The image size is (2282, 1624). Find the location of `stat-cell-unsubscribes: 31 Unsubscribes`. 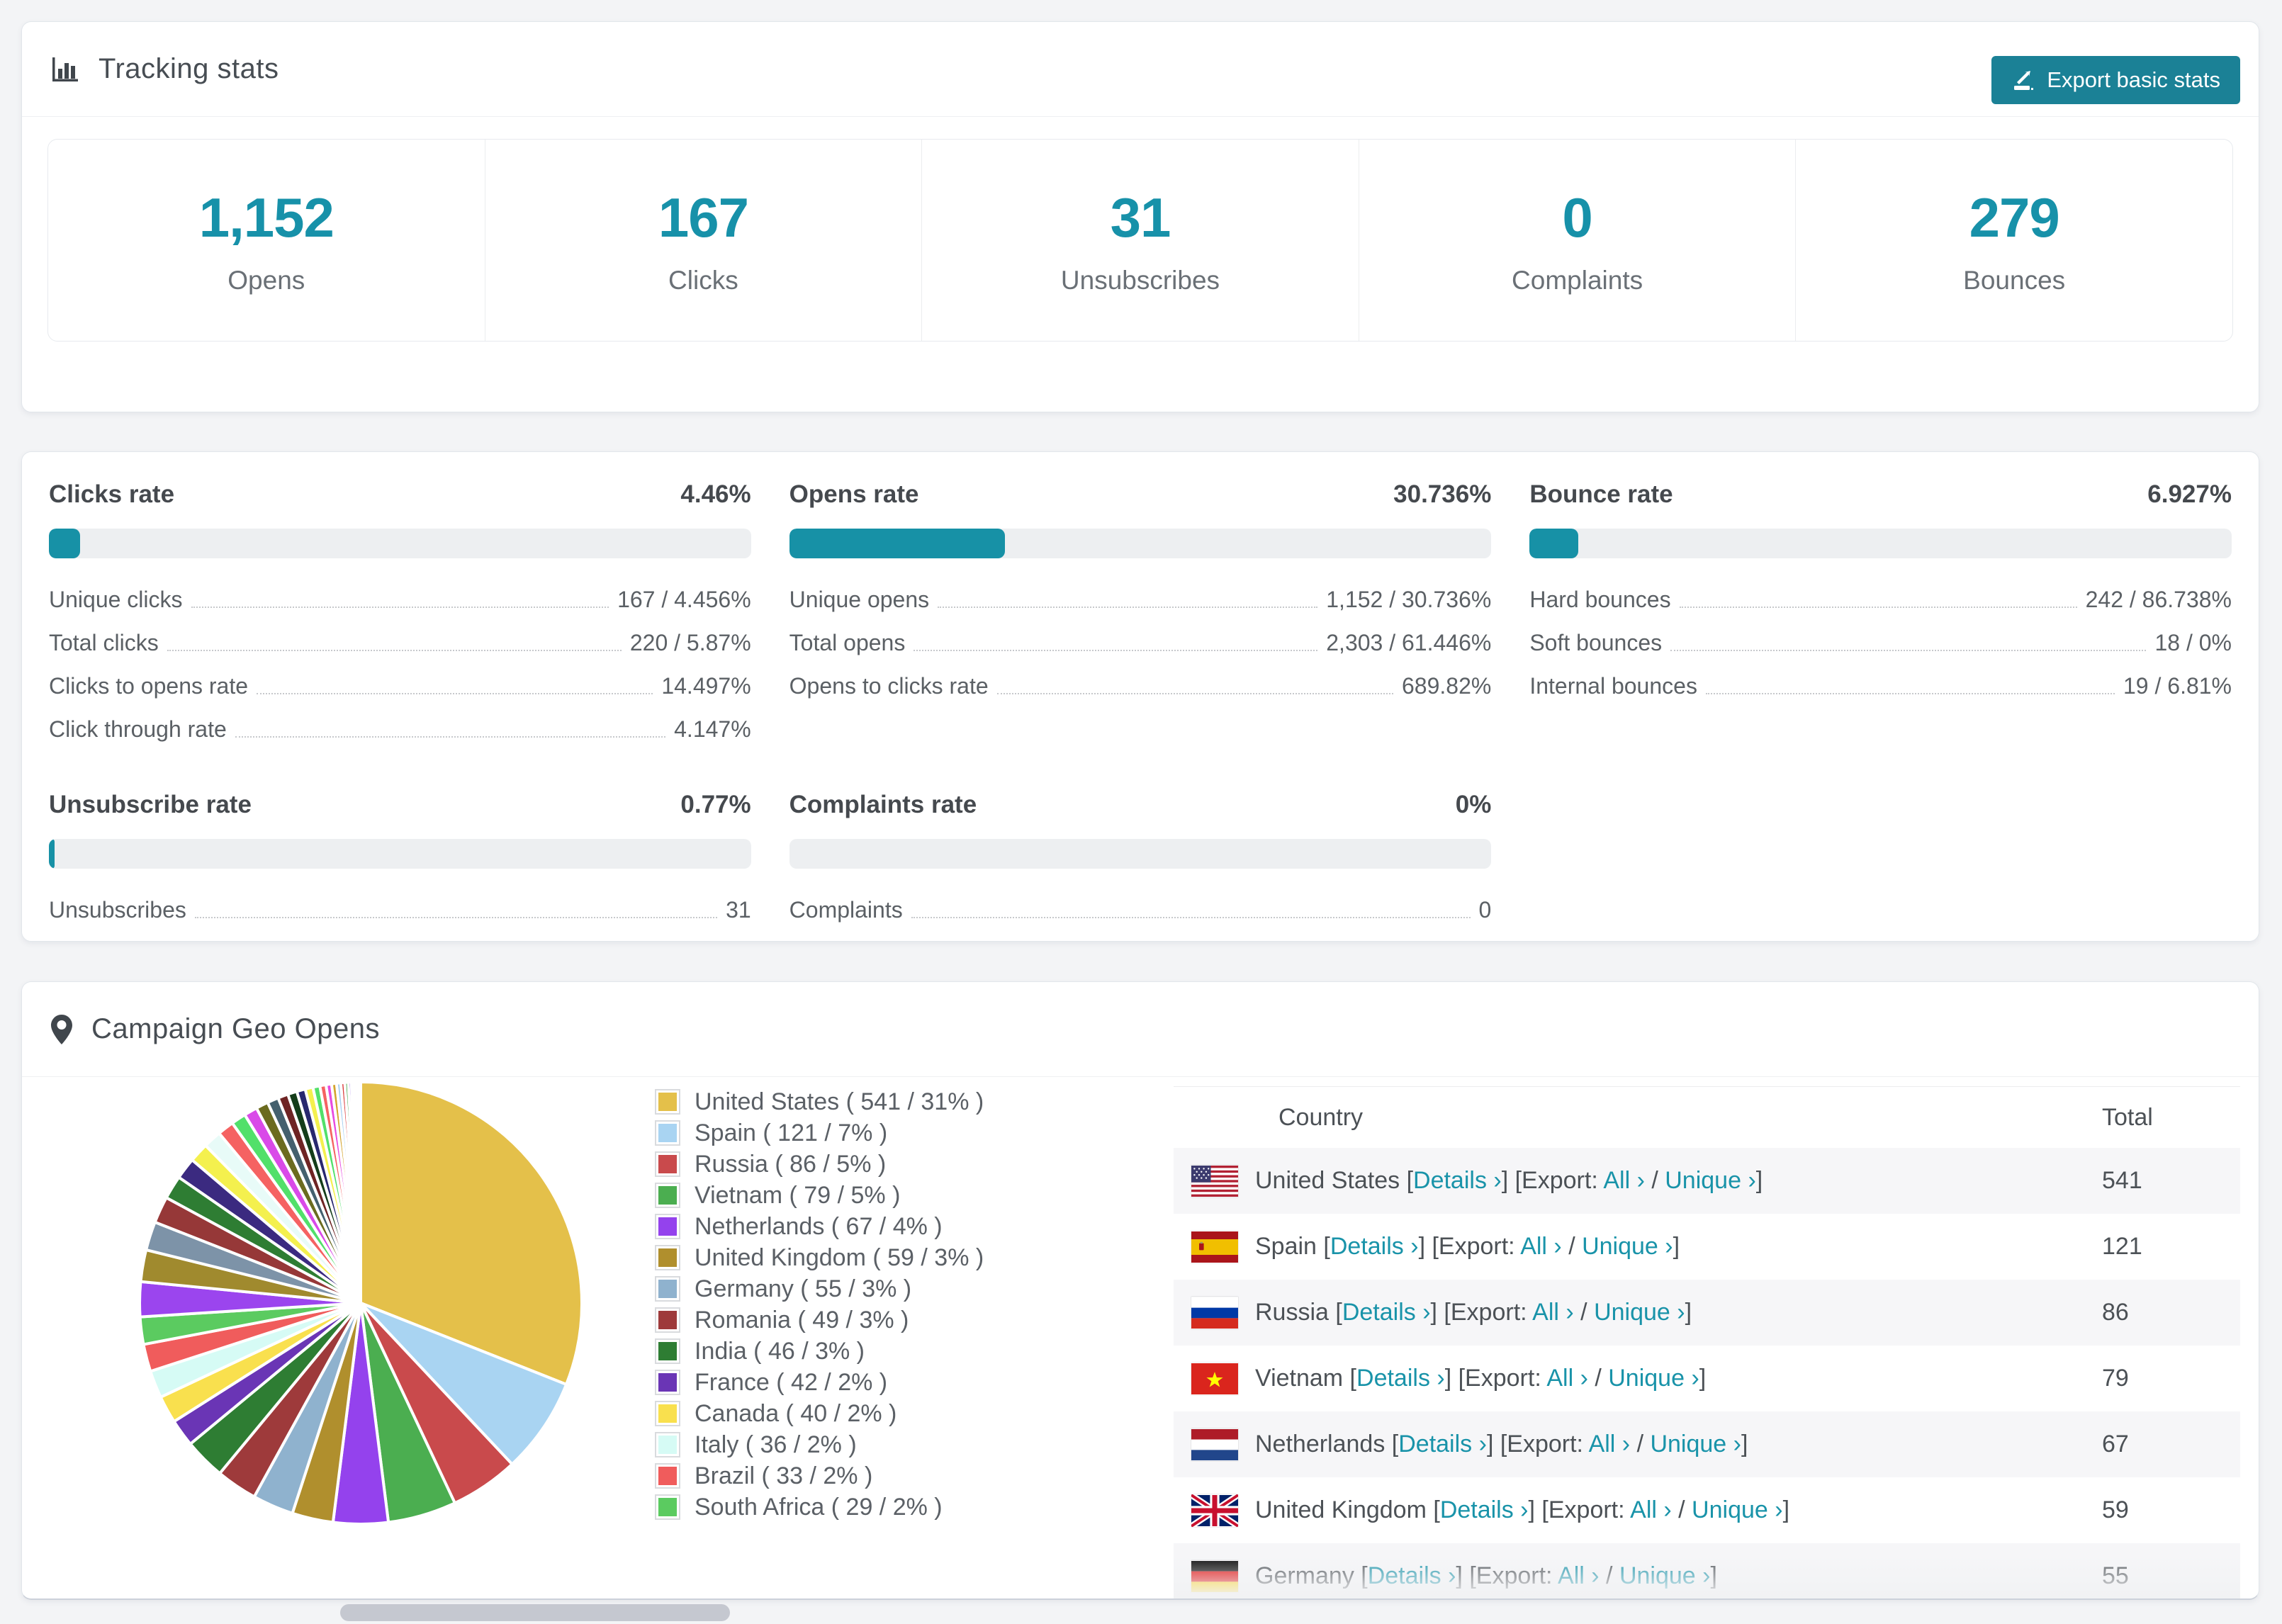

stat-cell-unsubscribes: 31 Unsubscribes is located at coordinates (1140, 240).